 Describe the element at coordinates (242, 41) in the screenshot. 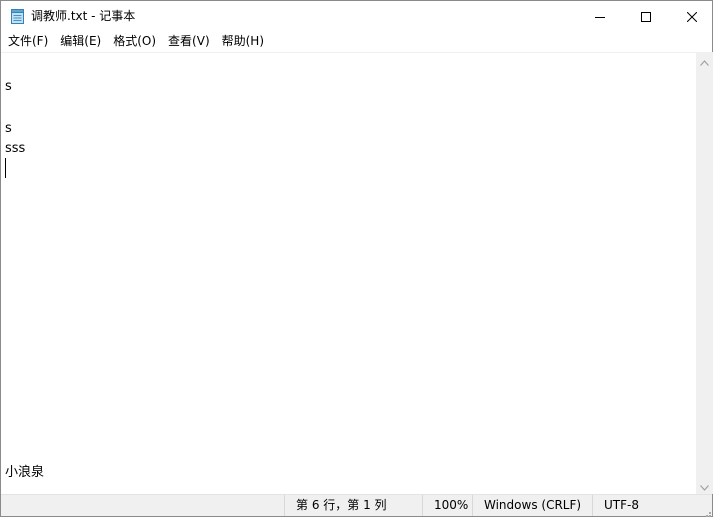

I see `menu-help: 帮助(H)` at that location.